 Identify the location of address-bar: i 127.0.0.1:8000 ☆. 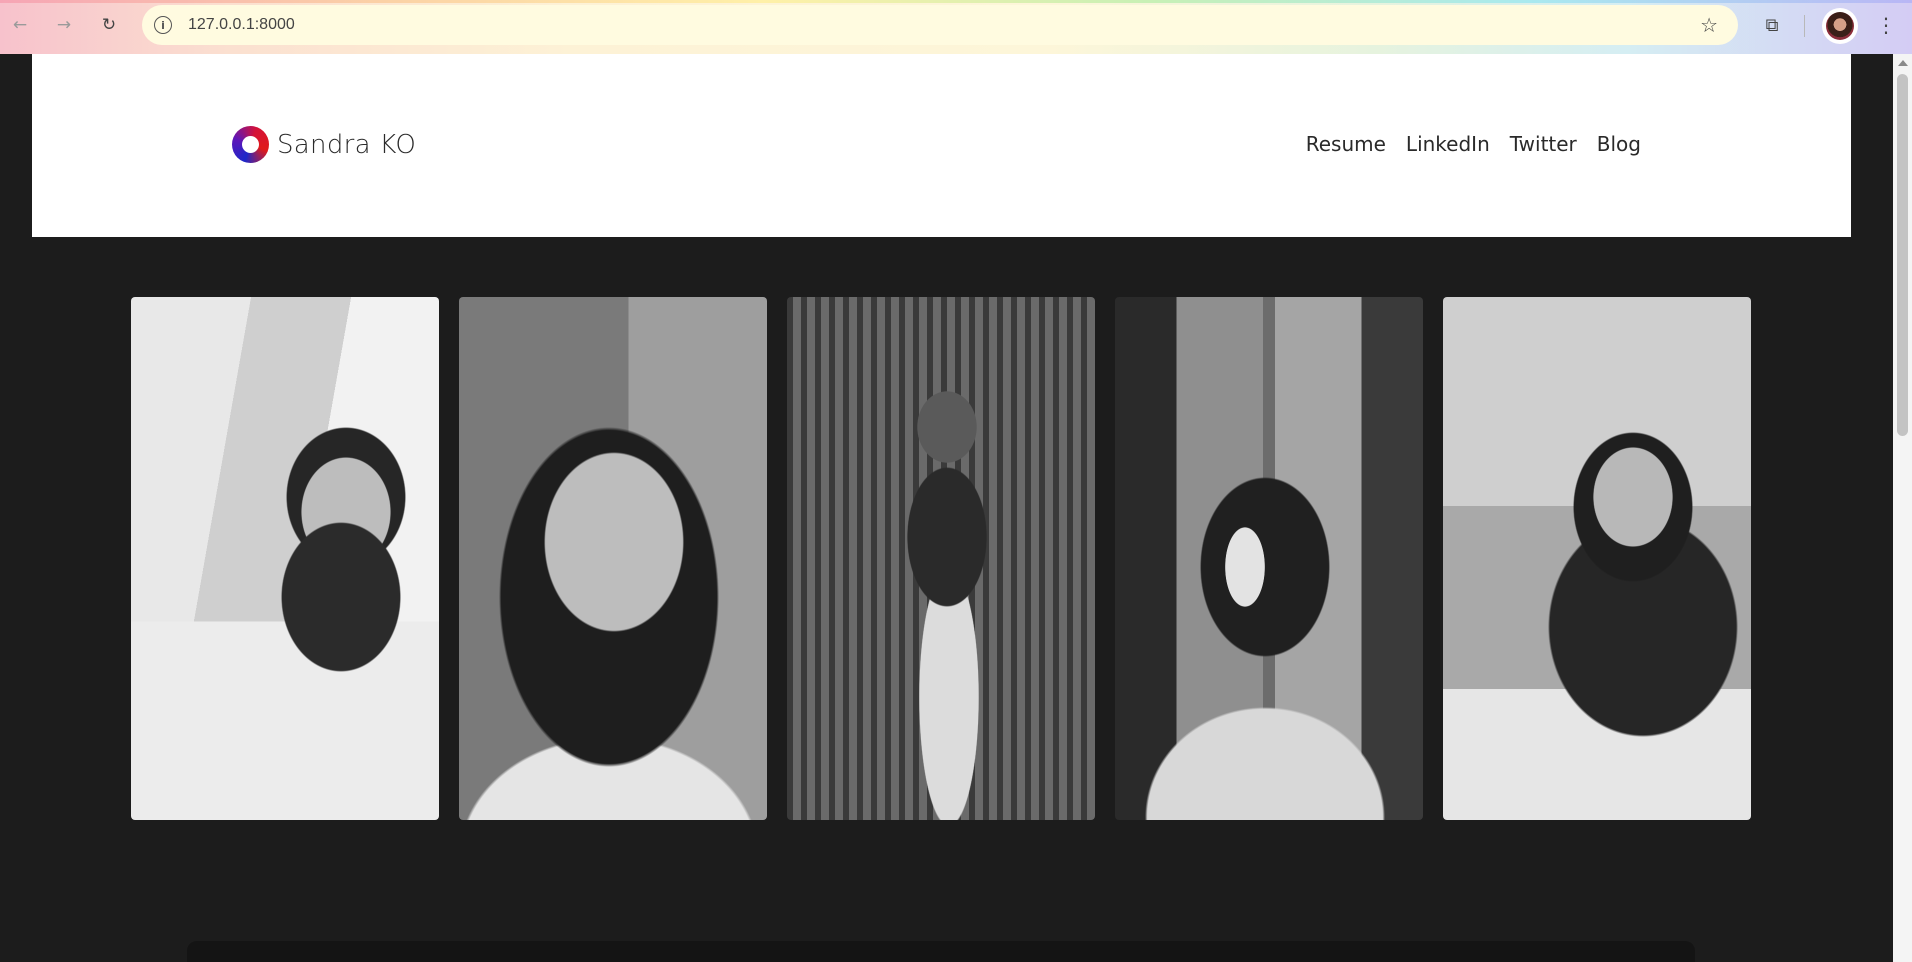
(940, 25).